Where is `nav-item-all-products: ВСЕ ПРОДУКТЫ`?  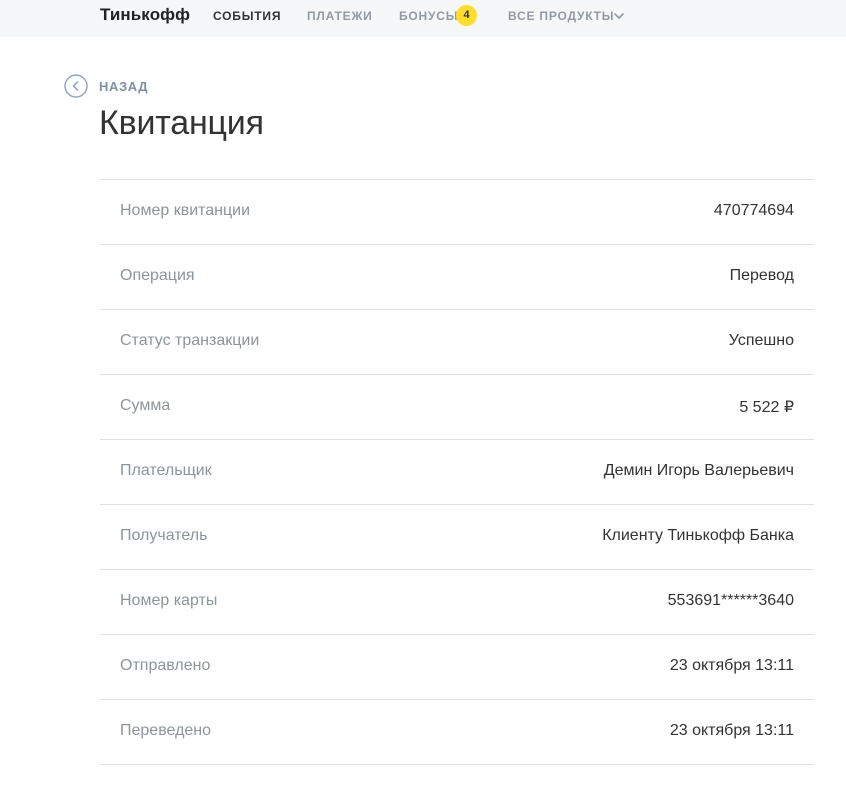
nav-item-all-products: ВСЕ ПРОДУКТЫ is located at coordinates (561, 16).